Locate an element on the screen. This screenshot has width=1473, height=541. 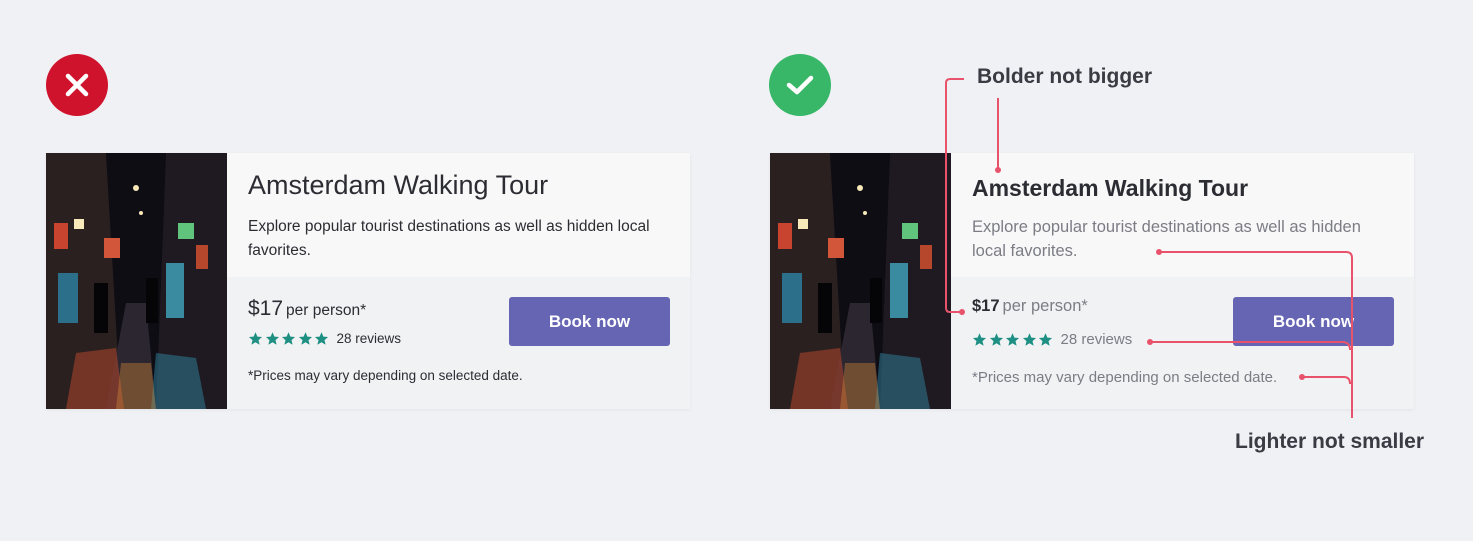
x-icon is located at coordinates (77, 85).